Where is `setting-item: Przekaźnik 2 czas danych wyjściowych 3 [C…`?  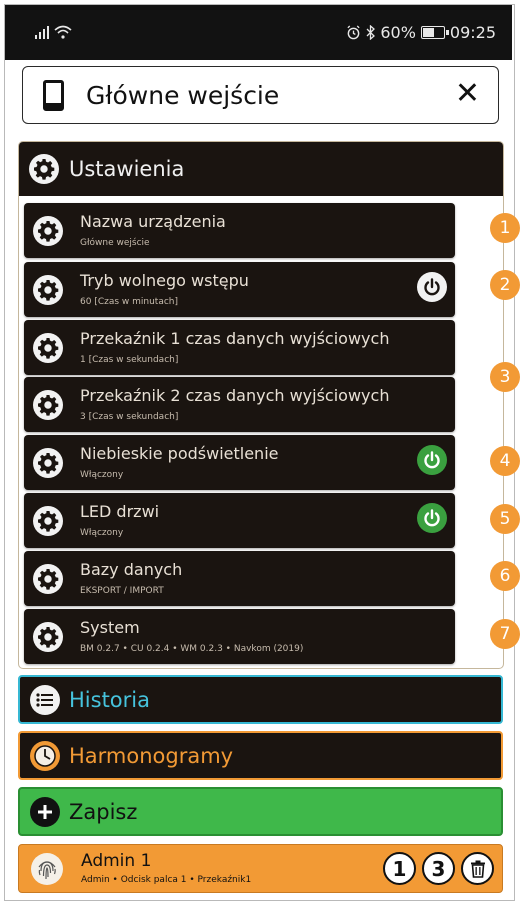 setting-item: Przekaźnik 2 czas danych wyjściowych 3 [C… is located at coordinates (239, 404).